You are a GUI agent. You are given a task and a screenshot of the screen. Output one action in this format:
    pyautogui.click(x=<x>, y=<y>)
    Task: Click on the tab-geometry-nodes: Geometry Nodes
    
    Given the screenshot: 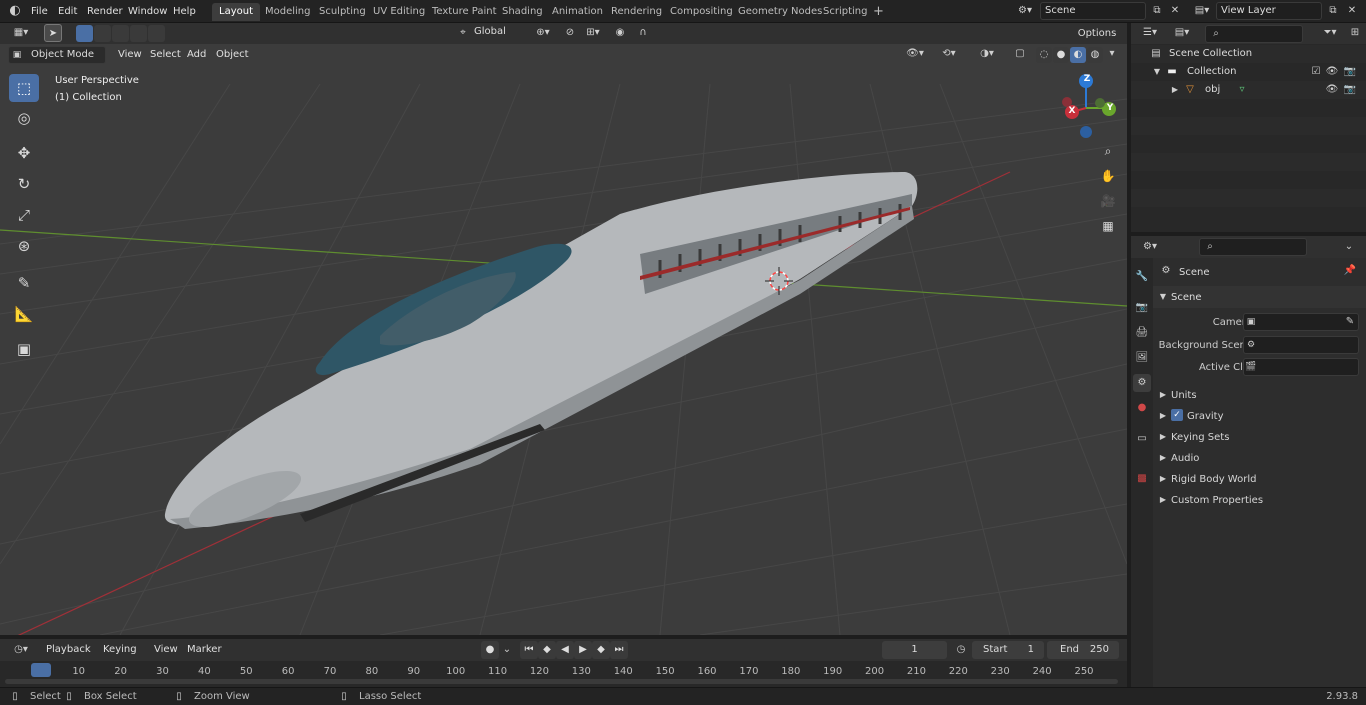 What is the action you would take?
    pyautogui.click(x=780, y=12)
    